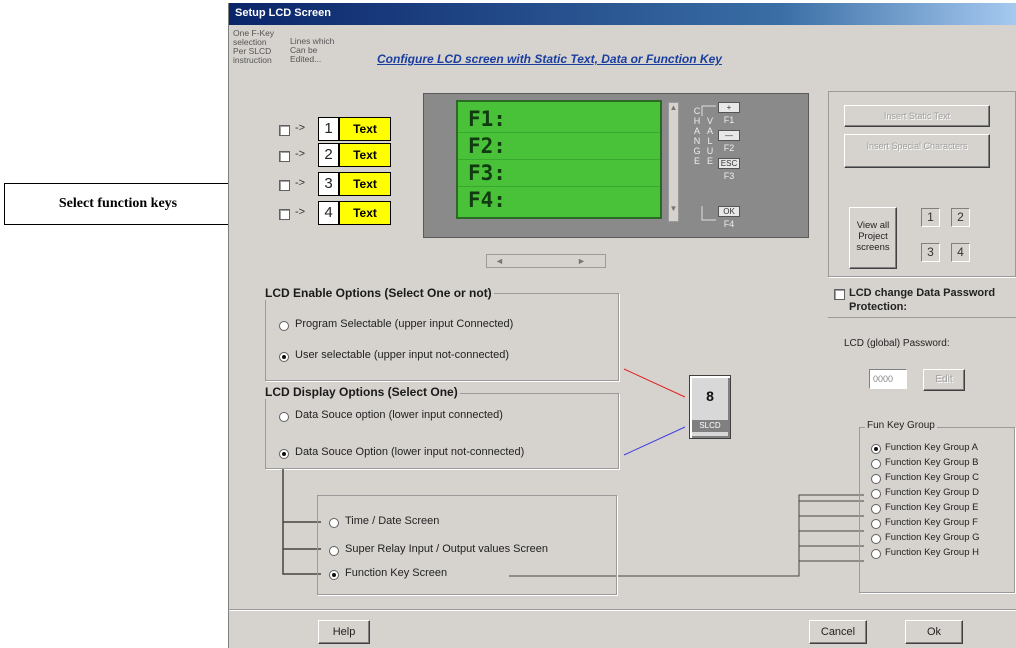 This screenshot has height=648, width=1016. I want to click on help-button: Help, so click(344, 632).